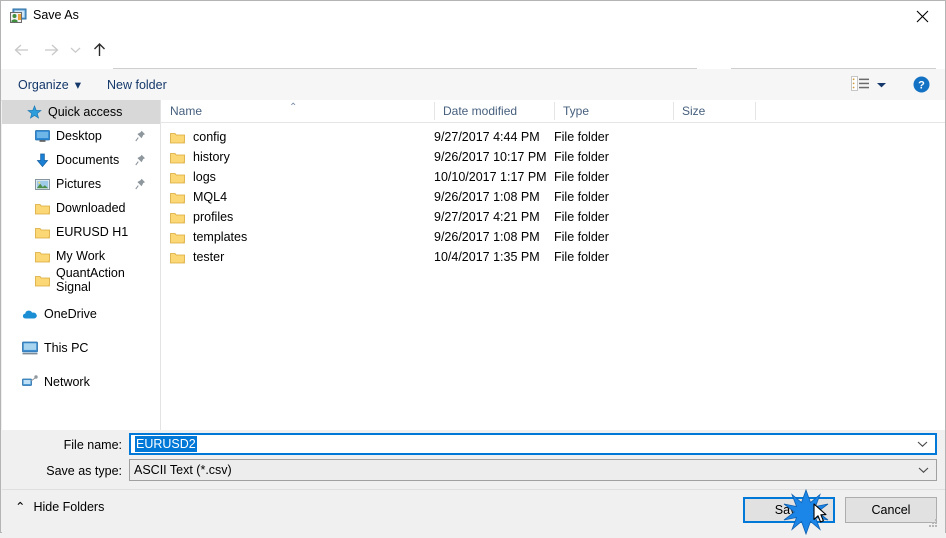  I want to click on file-name-input: EURUSD2, so click(533, 444).